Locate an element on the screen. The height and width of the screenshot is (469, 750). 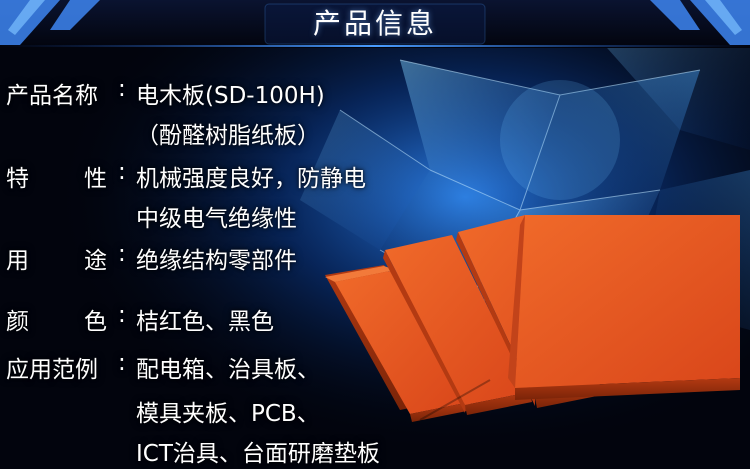
spec-color-colon: : is located at coordinates (122, 315).